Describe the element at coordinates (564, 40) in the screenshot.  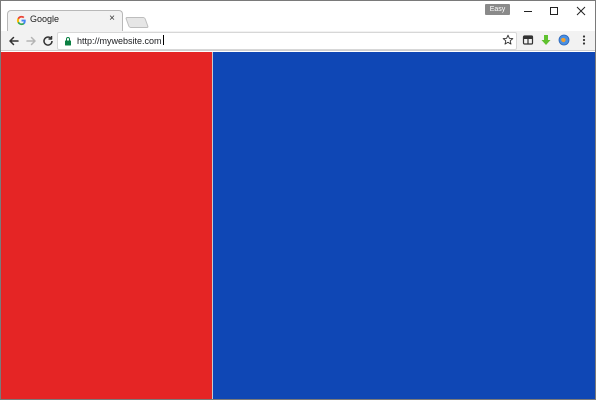
I see `globe-icon` at that location.